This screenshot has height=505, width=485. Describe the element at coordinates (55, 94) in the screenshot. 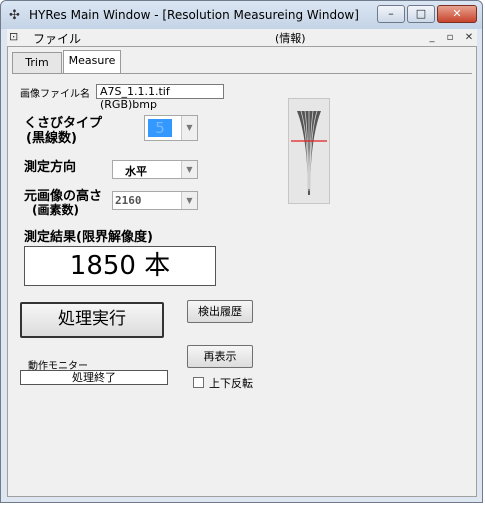

I see `image-file-label: 画像ファイル名` at that location.